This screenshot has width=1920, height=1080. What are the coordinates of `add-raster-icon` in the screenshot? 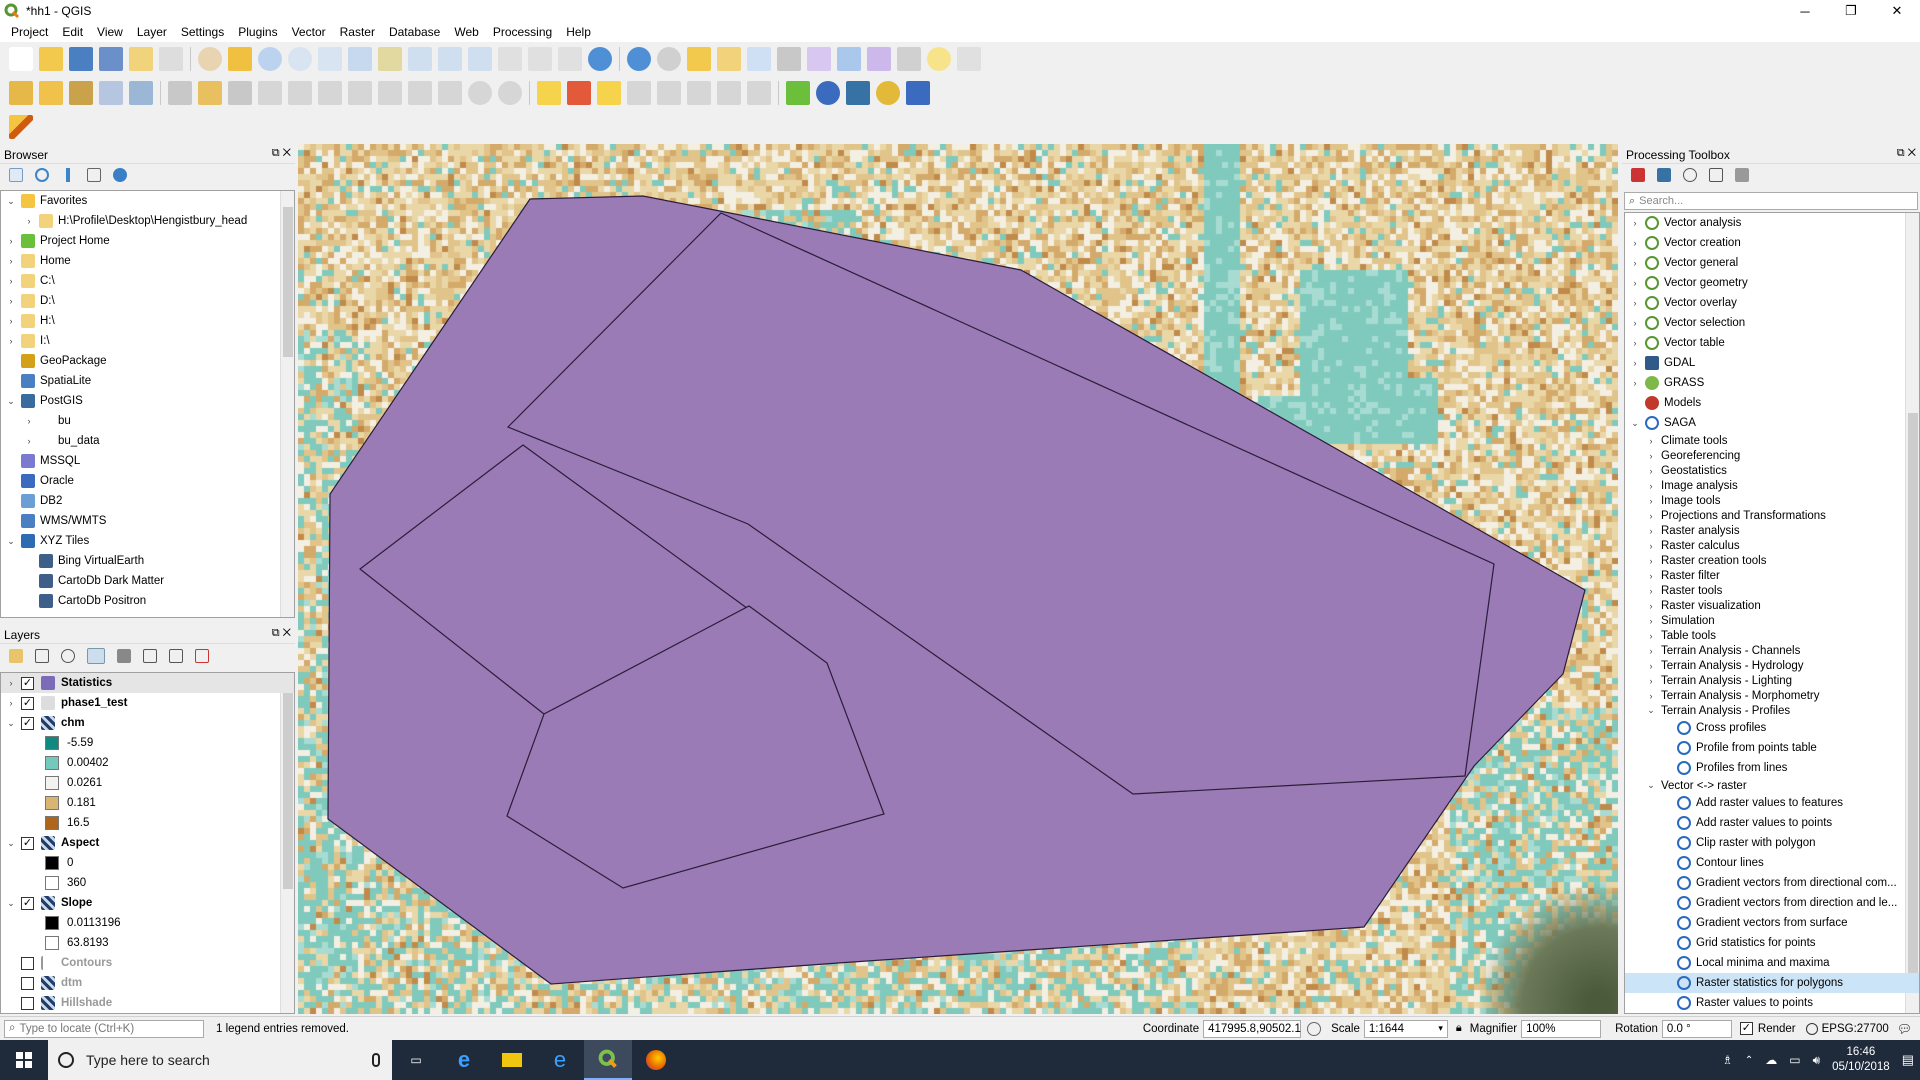 It's located at (51, 93).